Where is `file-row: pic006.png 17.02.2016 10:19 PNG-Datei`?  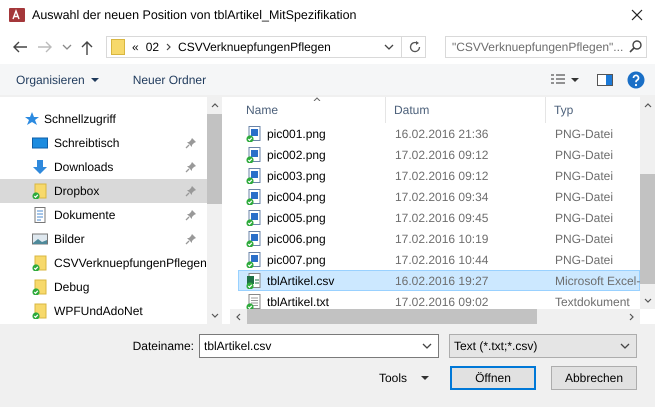 file-row: pic006.png 17.02.2016 10:19 PNG-Datei is located at coordinates (439, 238).